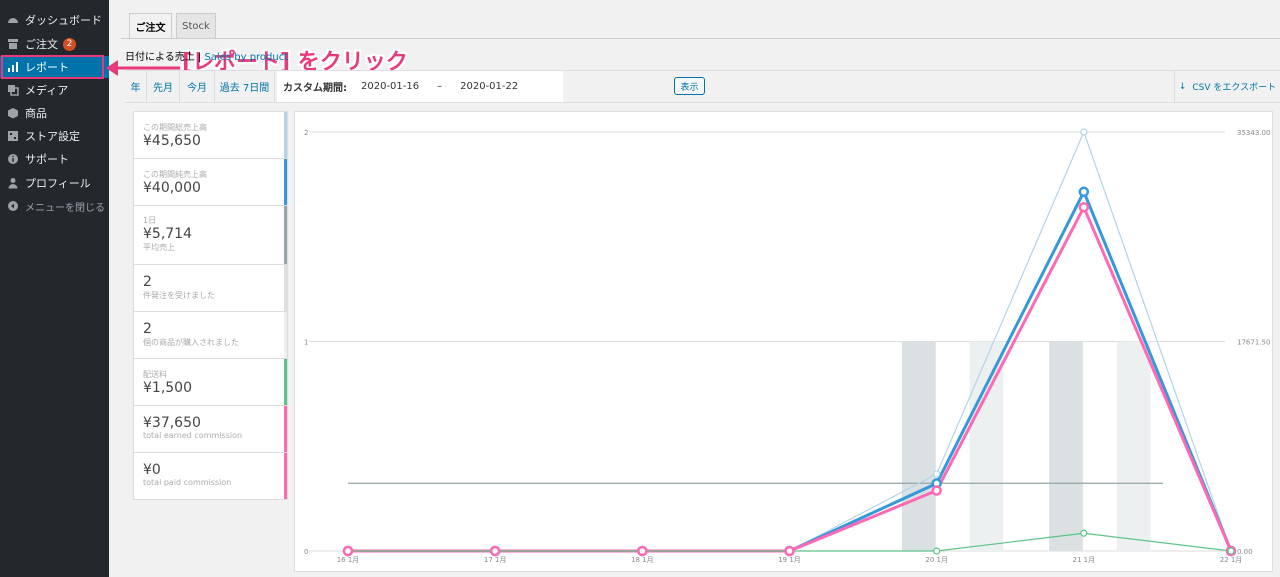  Describe the element at coordinates (306, 343) in the screenshot. I see `left-tick-label: 1` at that location.